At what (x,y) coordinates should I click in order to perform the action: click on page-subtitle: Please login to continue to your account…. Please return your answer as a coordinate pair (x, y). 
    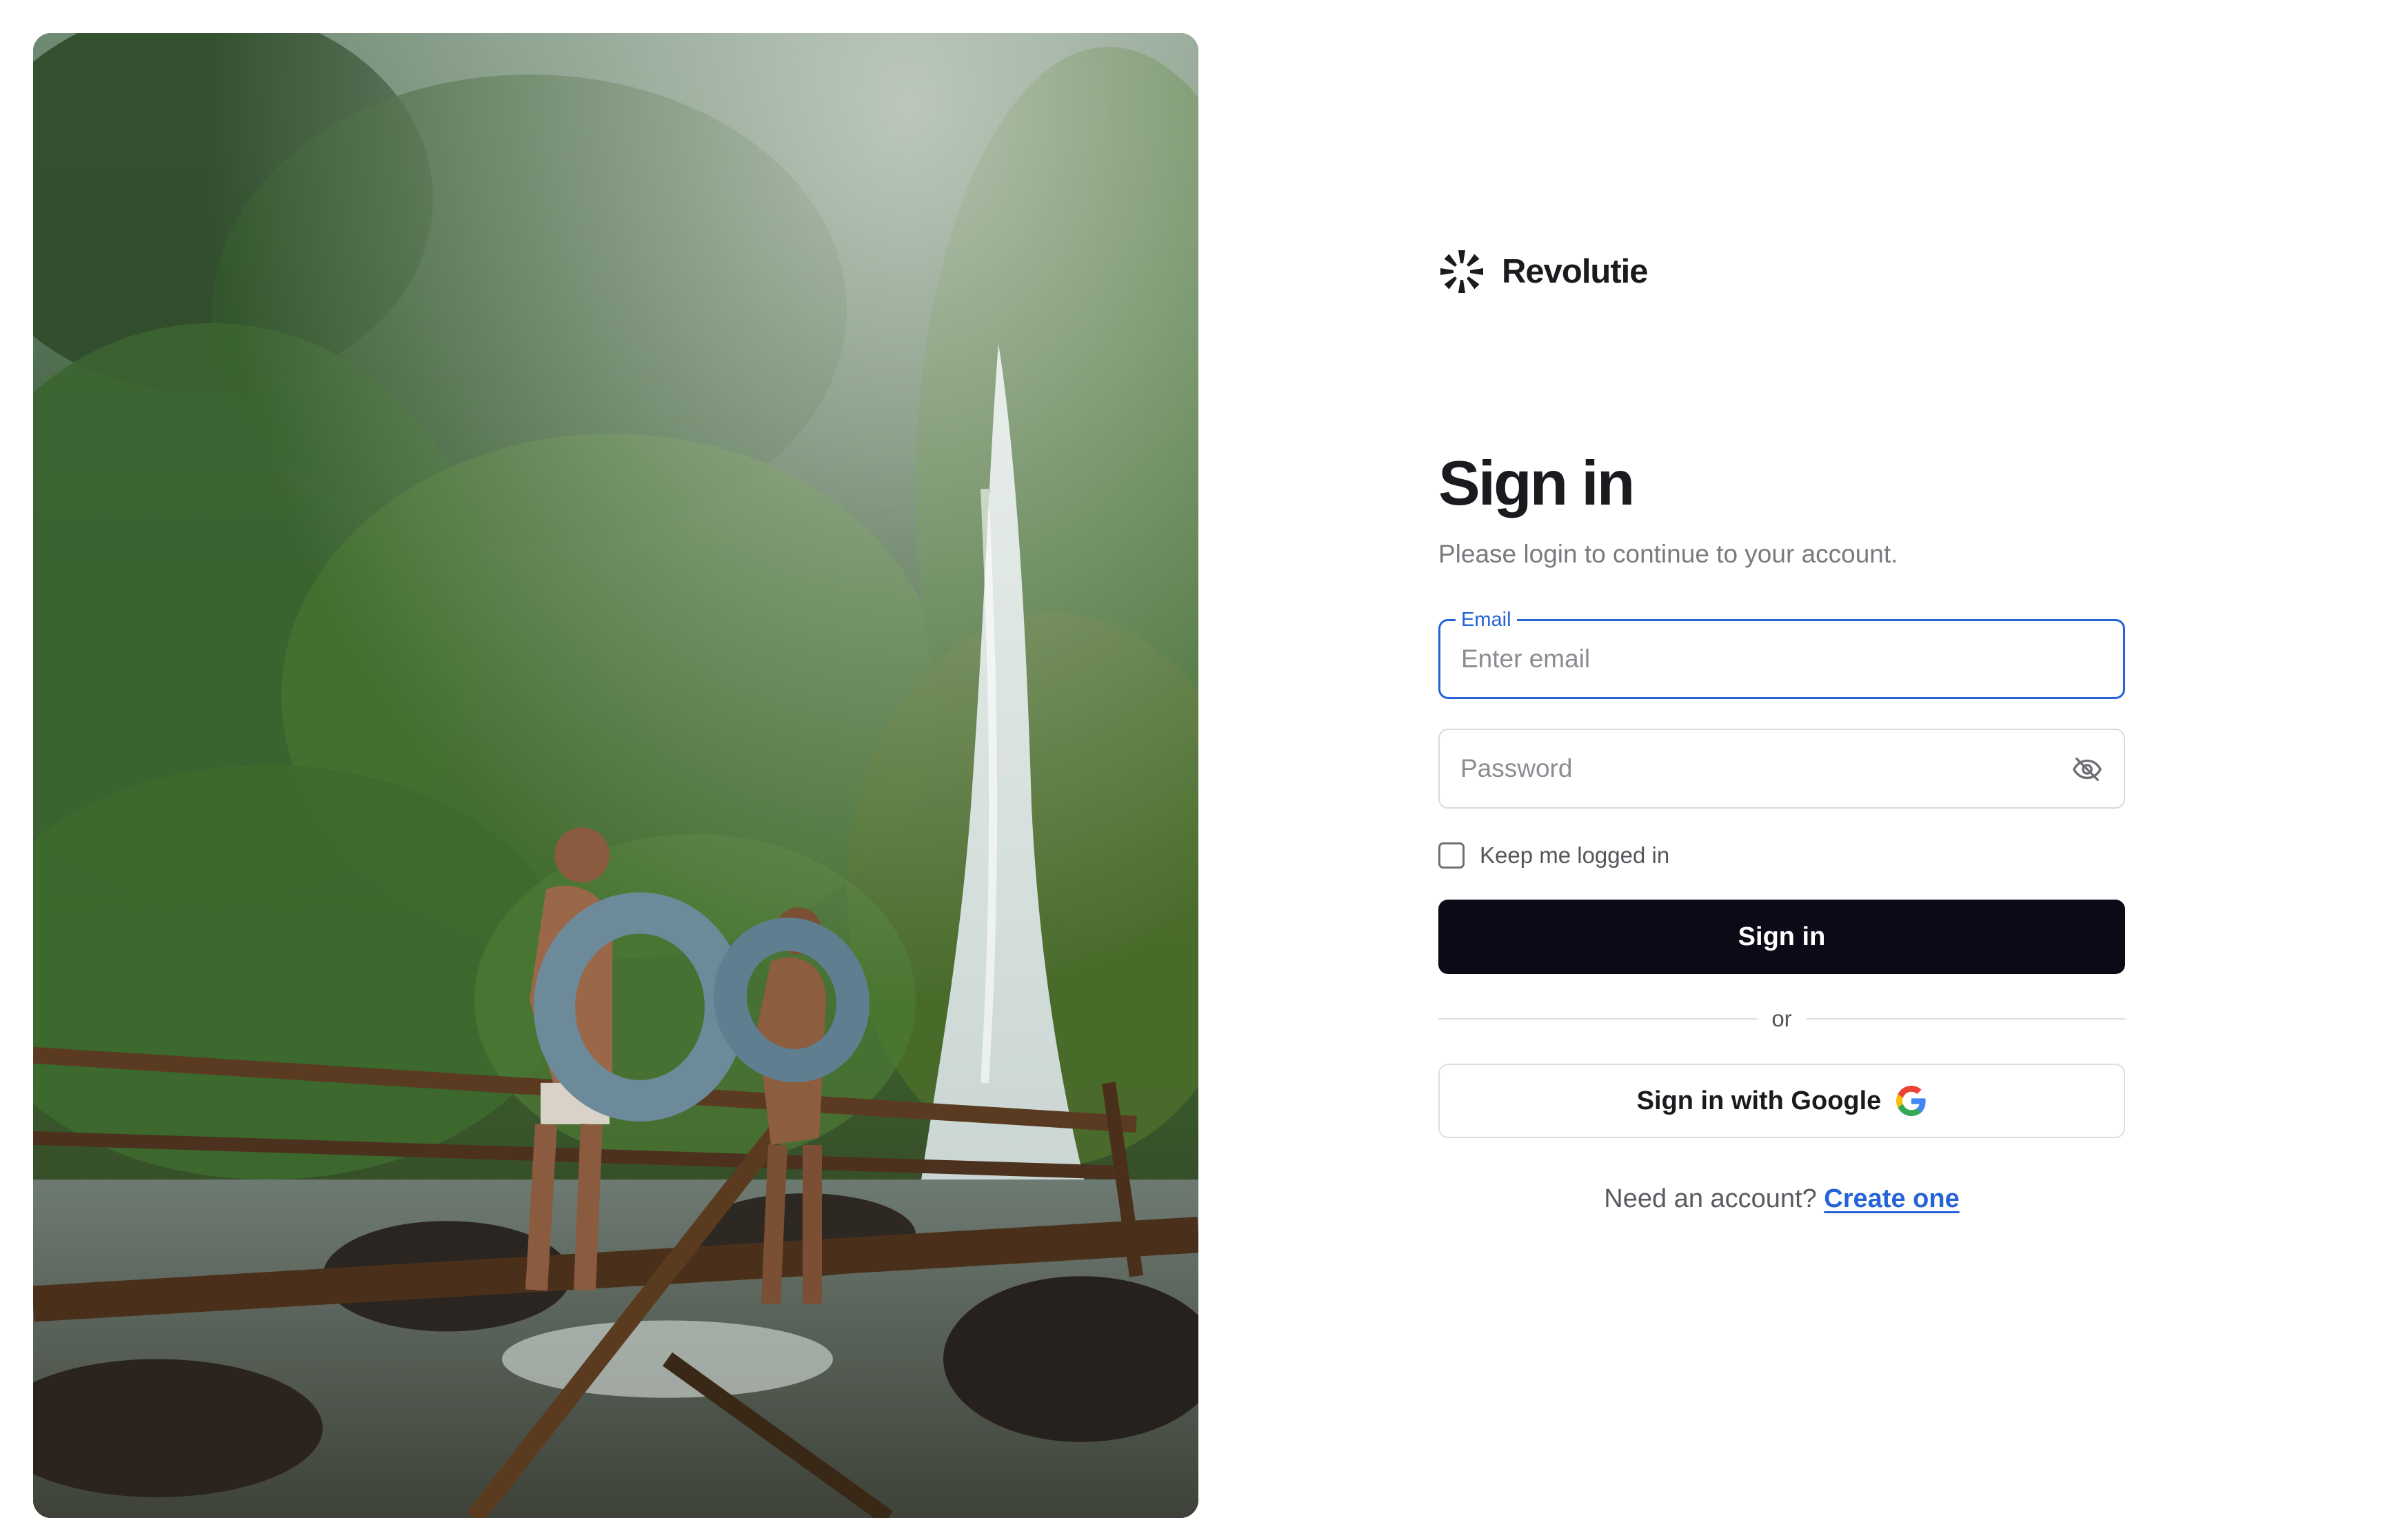
    Looking at the image, I should click on (1668, 554).